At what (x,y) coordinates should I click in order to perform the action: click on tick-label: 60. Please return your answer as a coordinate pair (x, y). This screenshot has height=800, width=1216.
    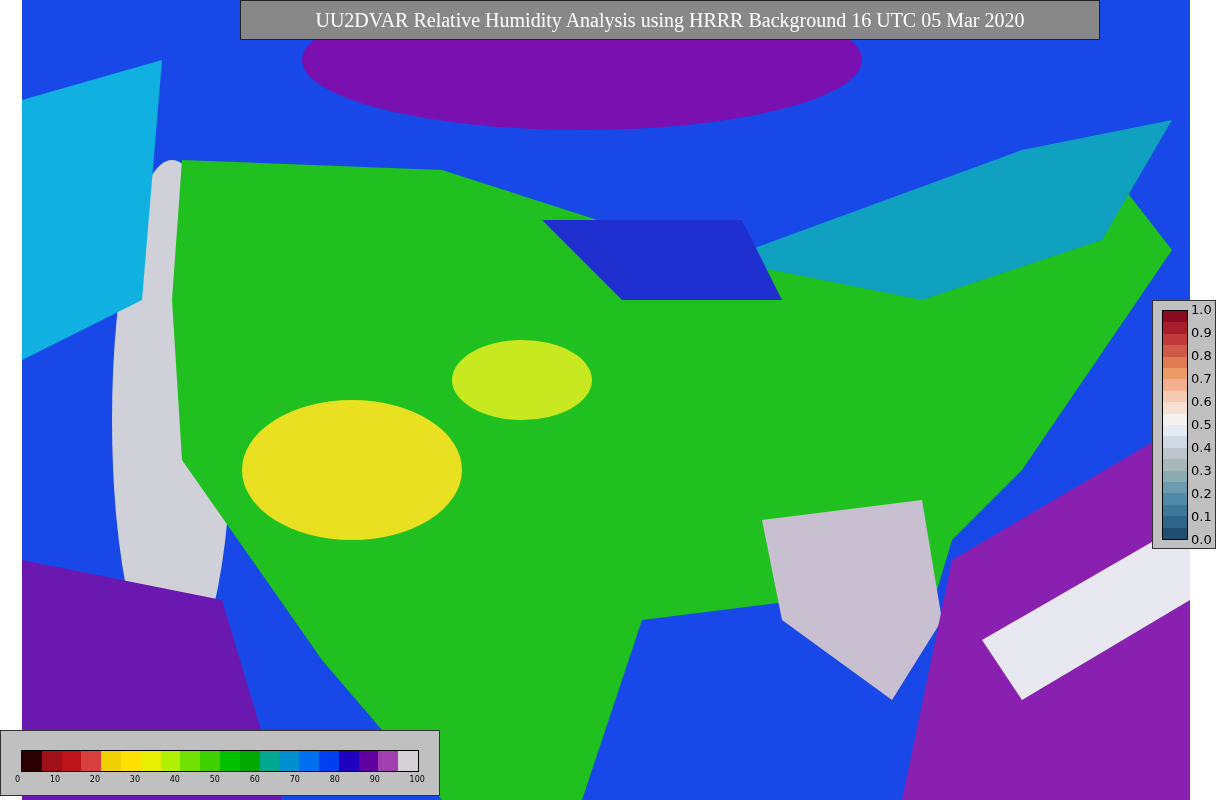
    Looking at the image, I should click on (254, 779).